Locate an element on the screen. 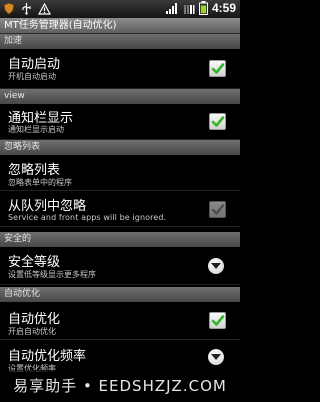 This screenshot has width=320, height=402. pref-subtitle: 开机自动启动 is located at coordinates (32, 76).